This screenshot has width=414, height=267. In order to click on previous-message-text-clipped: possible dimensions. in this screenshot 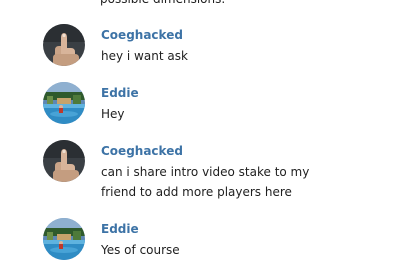, I will do `click(162, 4)`.